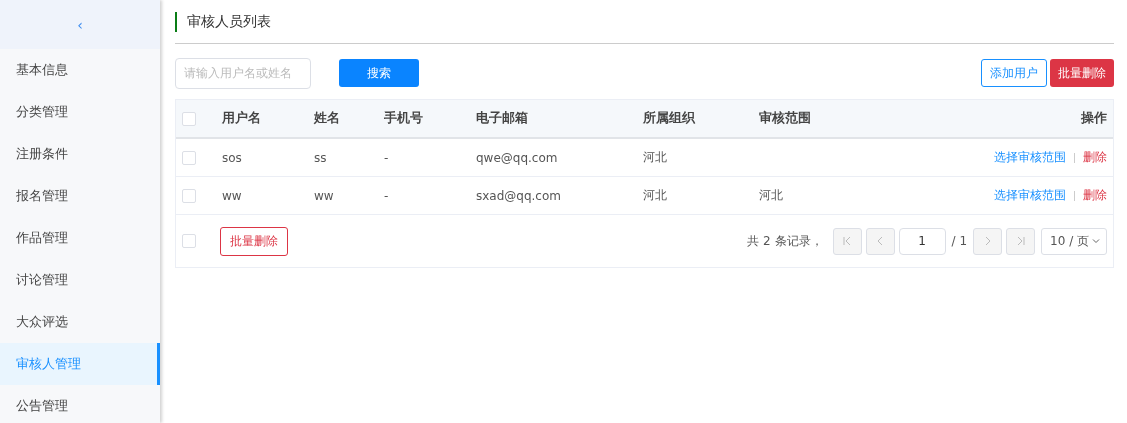 This screenshot has height=423, width=1127. Describe the element at coordinates (922, 241) in the screenshot. I see `page-number-field: 1` at that location.